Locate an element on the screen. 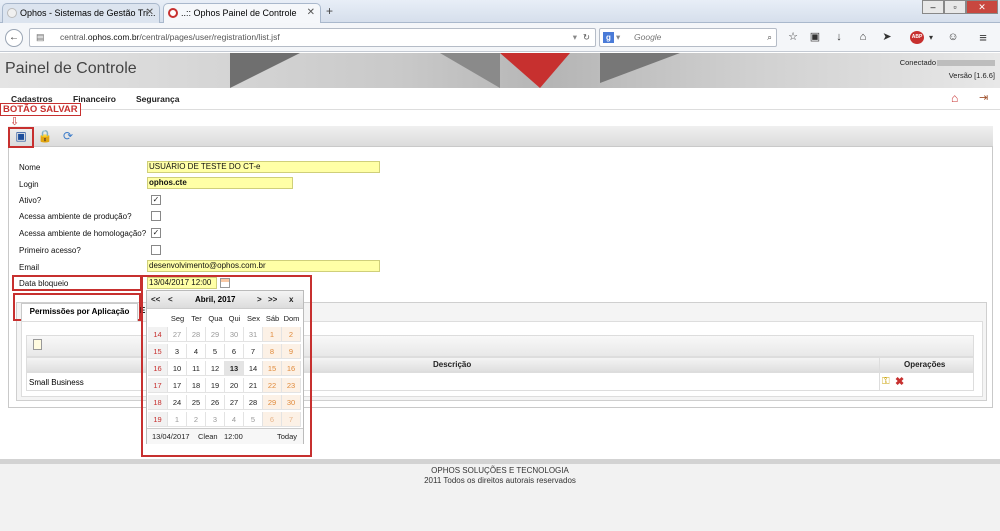 The height and width of the screenshot is (531, 1000). calendar-day: 24 is located at coordinates (177, 402).